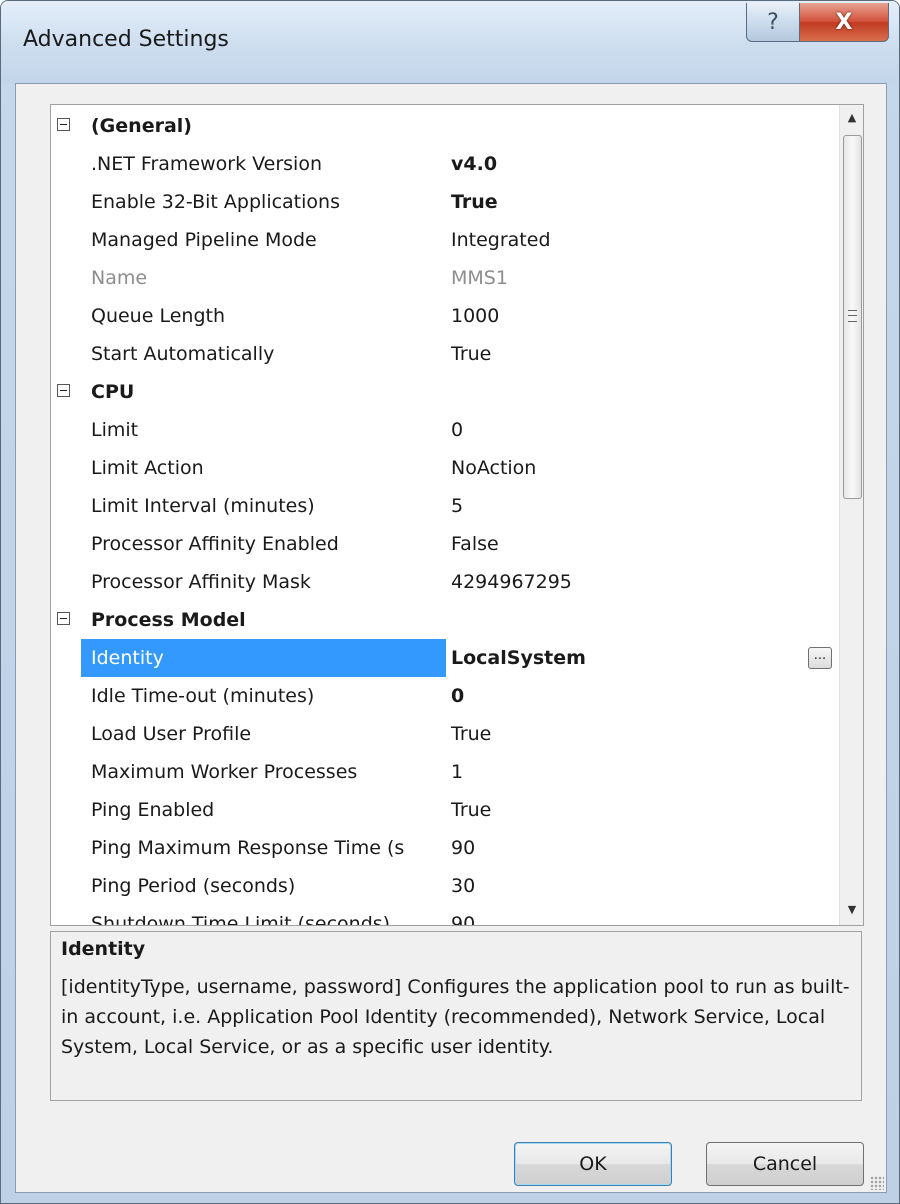 The height and width of the screenshot is (1204, 900). I want to click on property-label: Identity, so click(263, 658).